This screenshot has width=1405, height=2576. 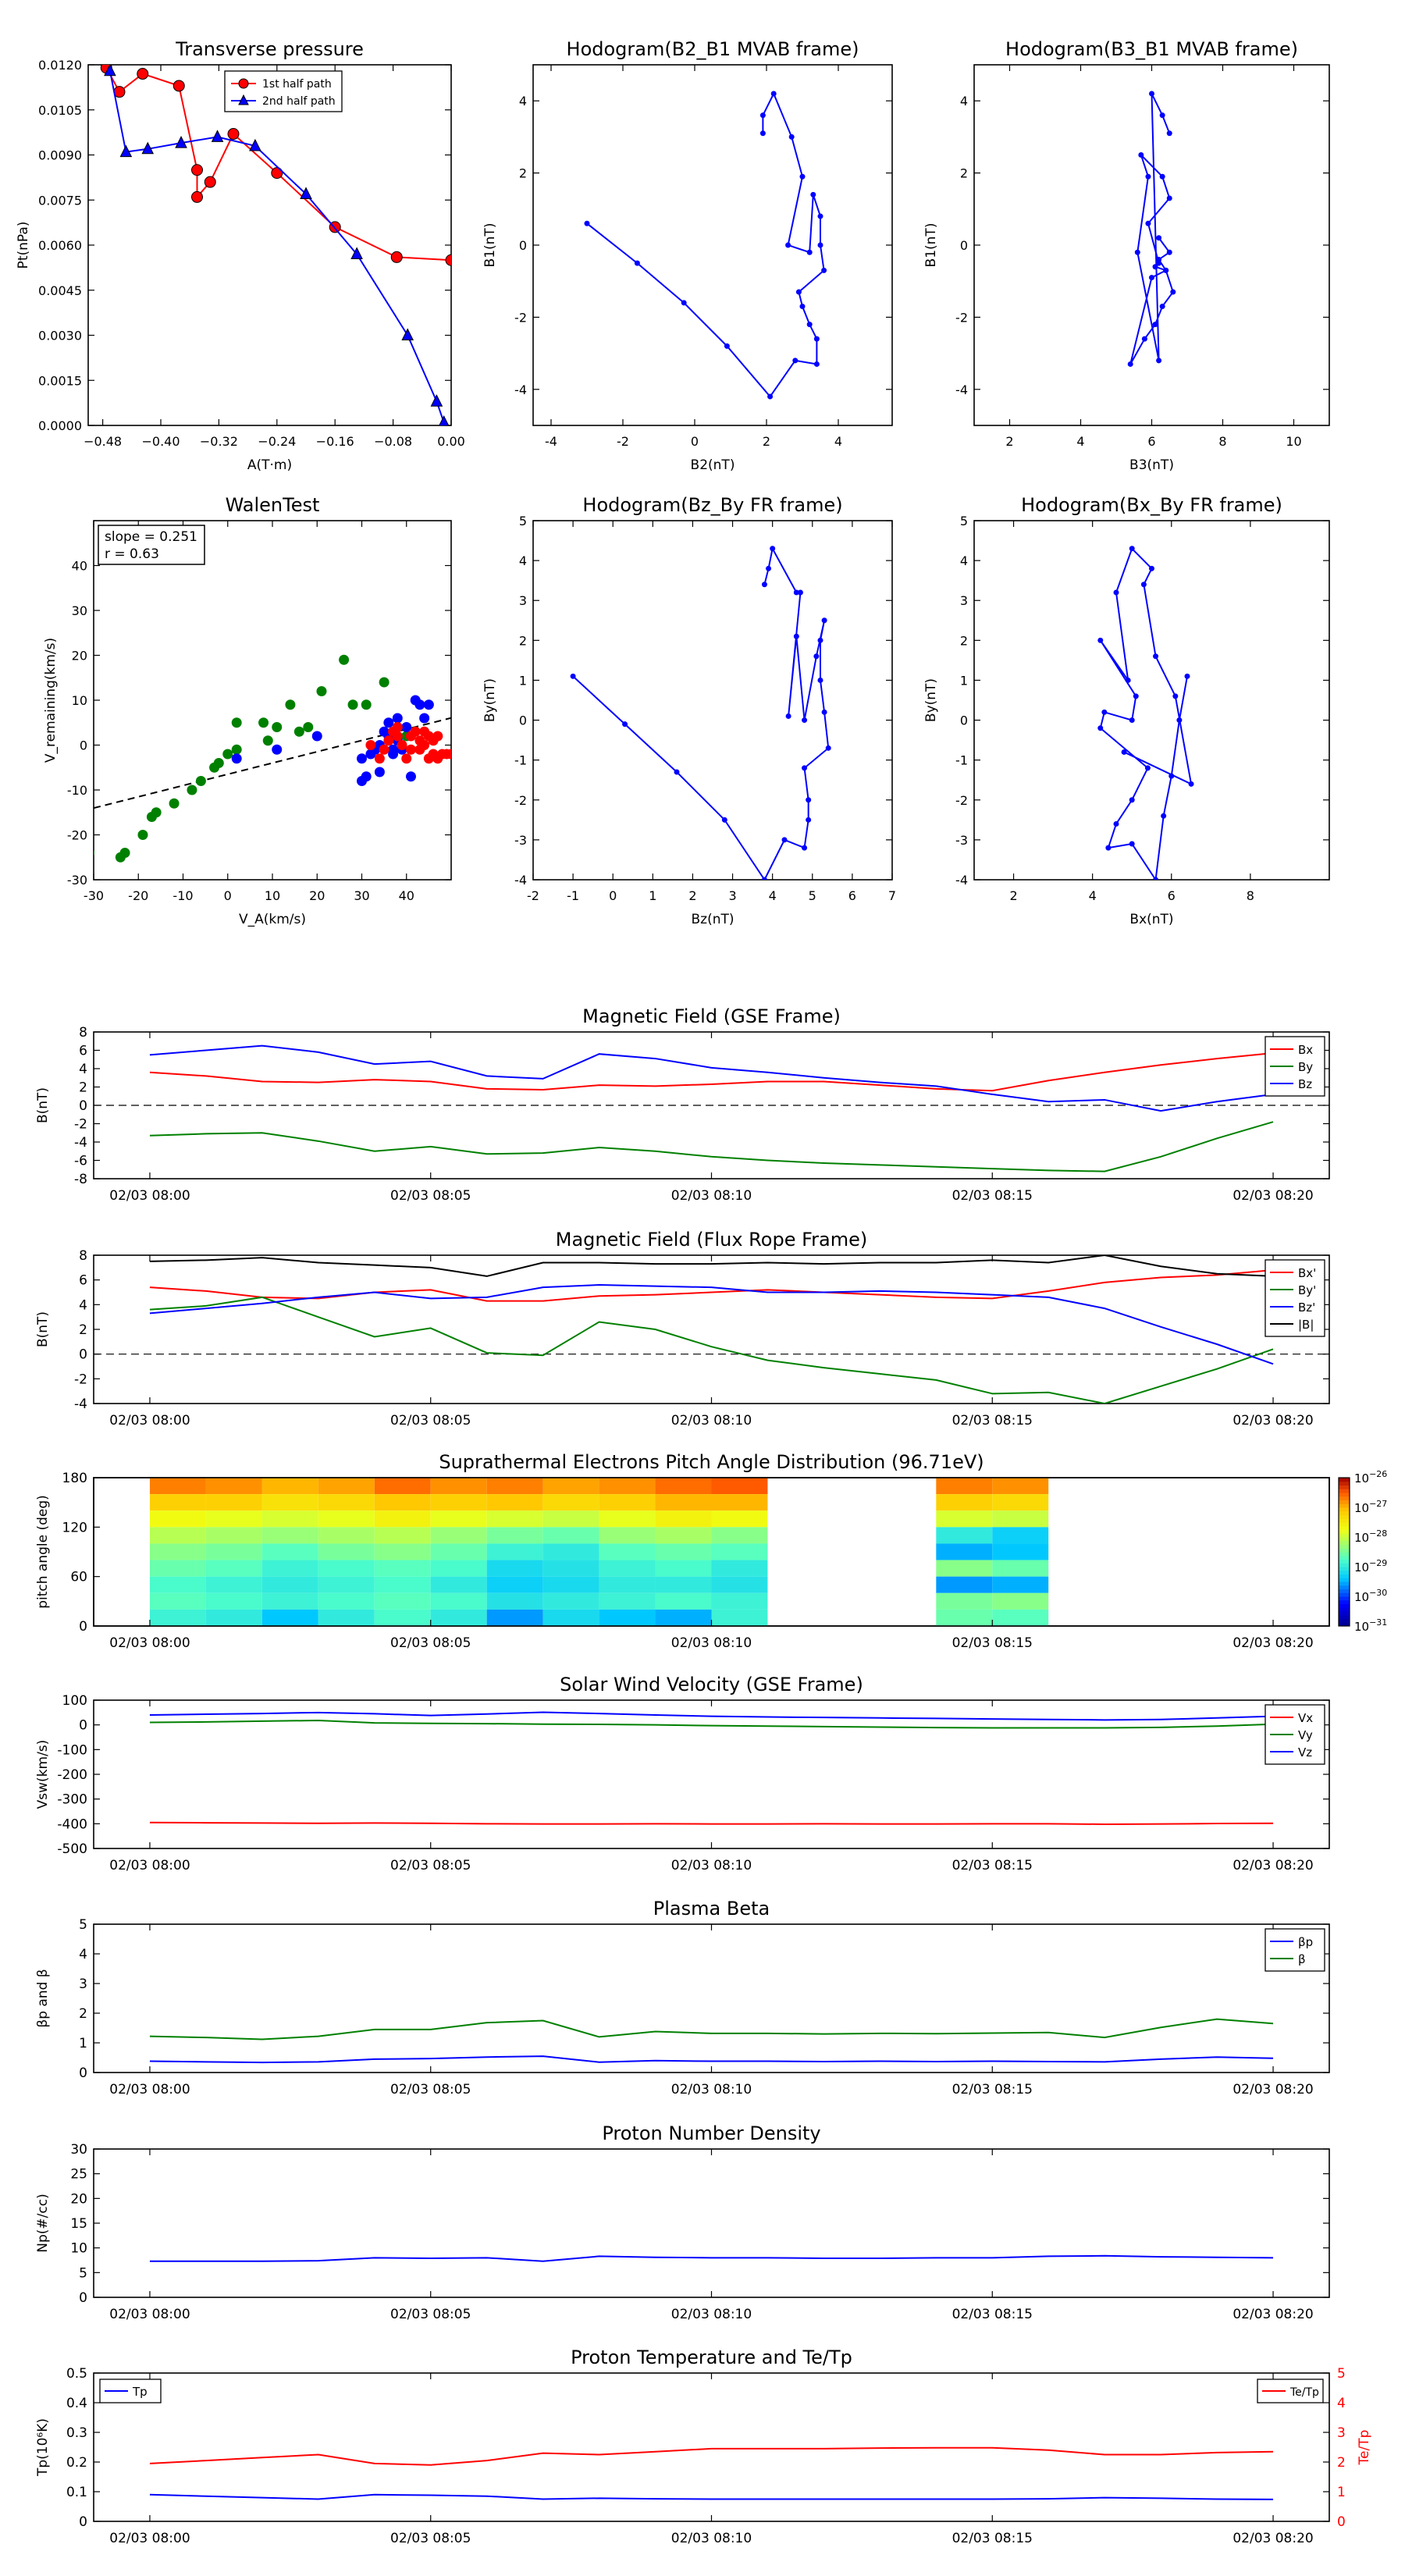 What do you see at coordinates (1172, 895) in the screenshot?
I see `x-tick-label: 6` at bounding box center [1172, 895].